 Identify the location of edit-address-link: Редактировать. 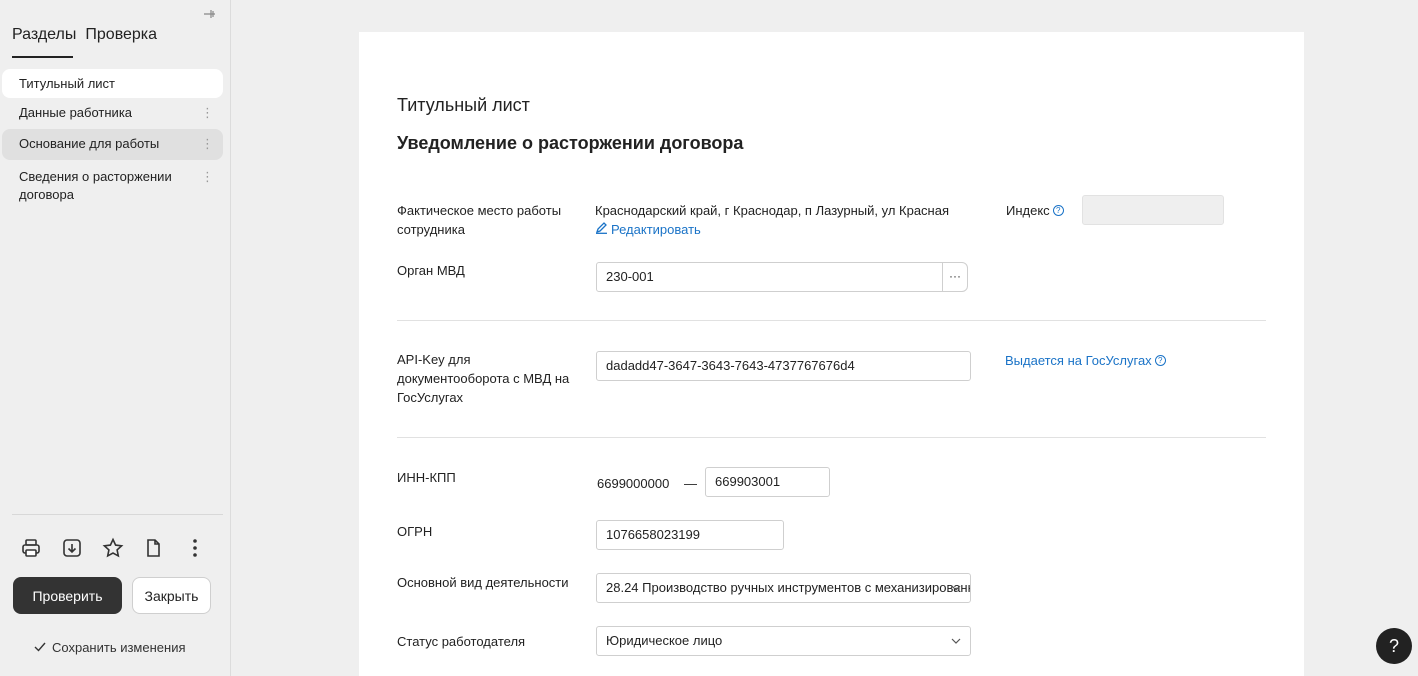
(648, 229).